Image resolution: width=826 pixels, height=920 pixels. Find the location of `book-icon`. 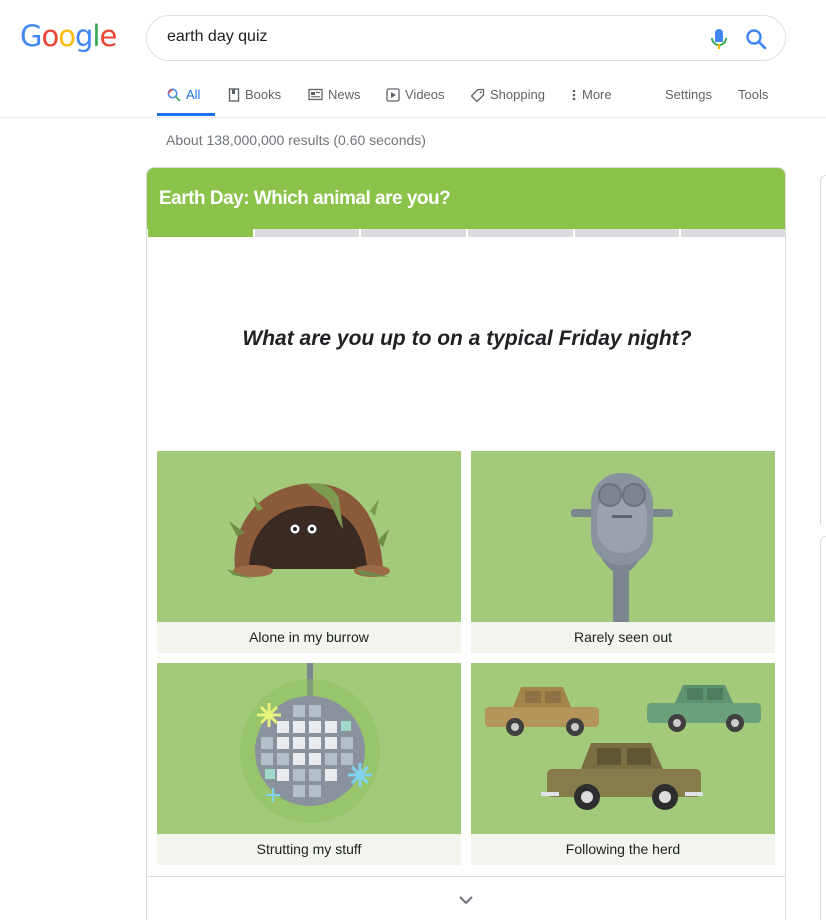

book-icon is located at coordinates (234, 95).